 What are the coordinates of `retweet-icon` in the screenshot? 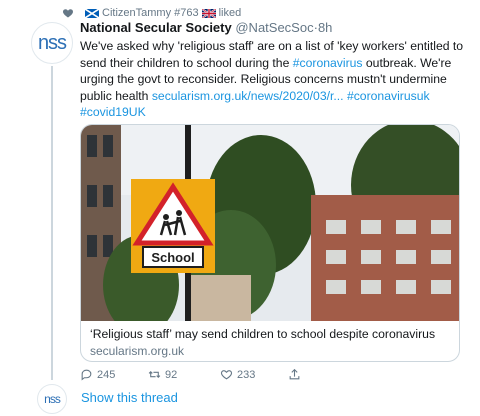 It's located at (154, 374).